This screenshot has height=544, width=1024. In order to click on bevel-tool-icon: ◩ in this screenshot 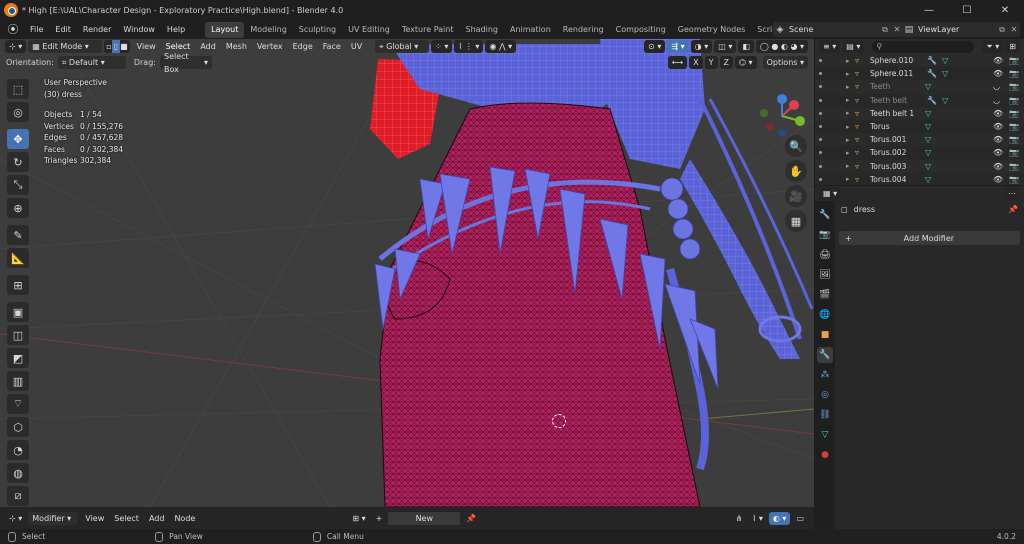, I will do `click(18, 358)`.